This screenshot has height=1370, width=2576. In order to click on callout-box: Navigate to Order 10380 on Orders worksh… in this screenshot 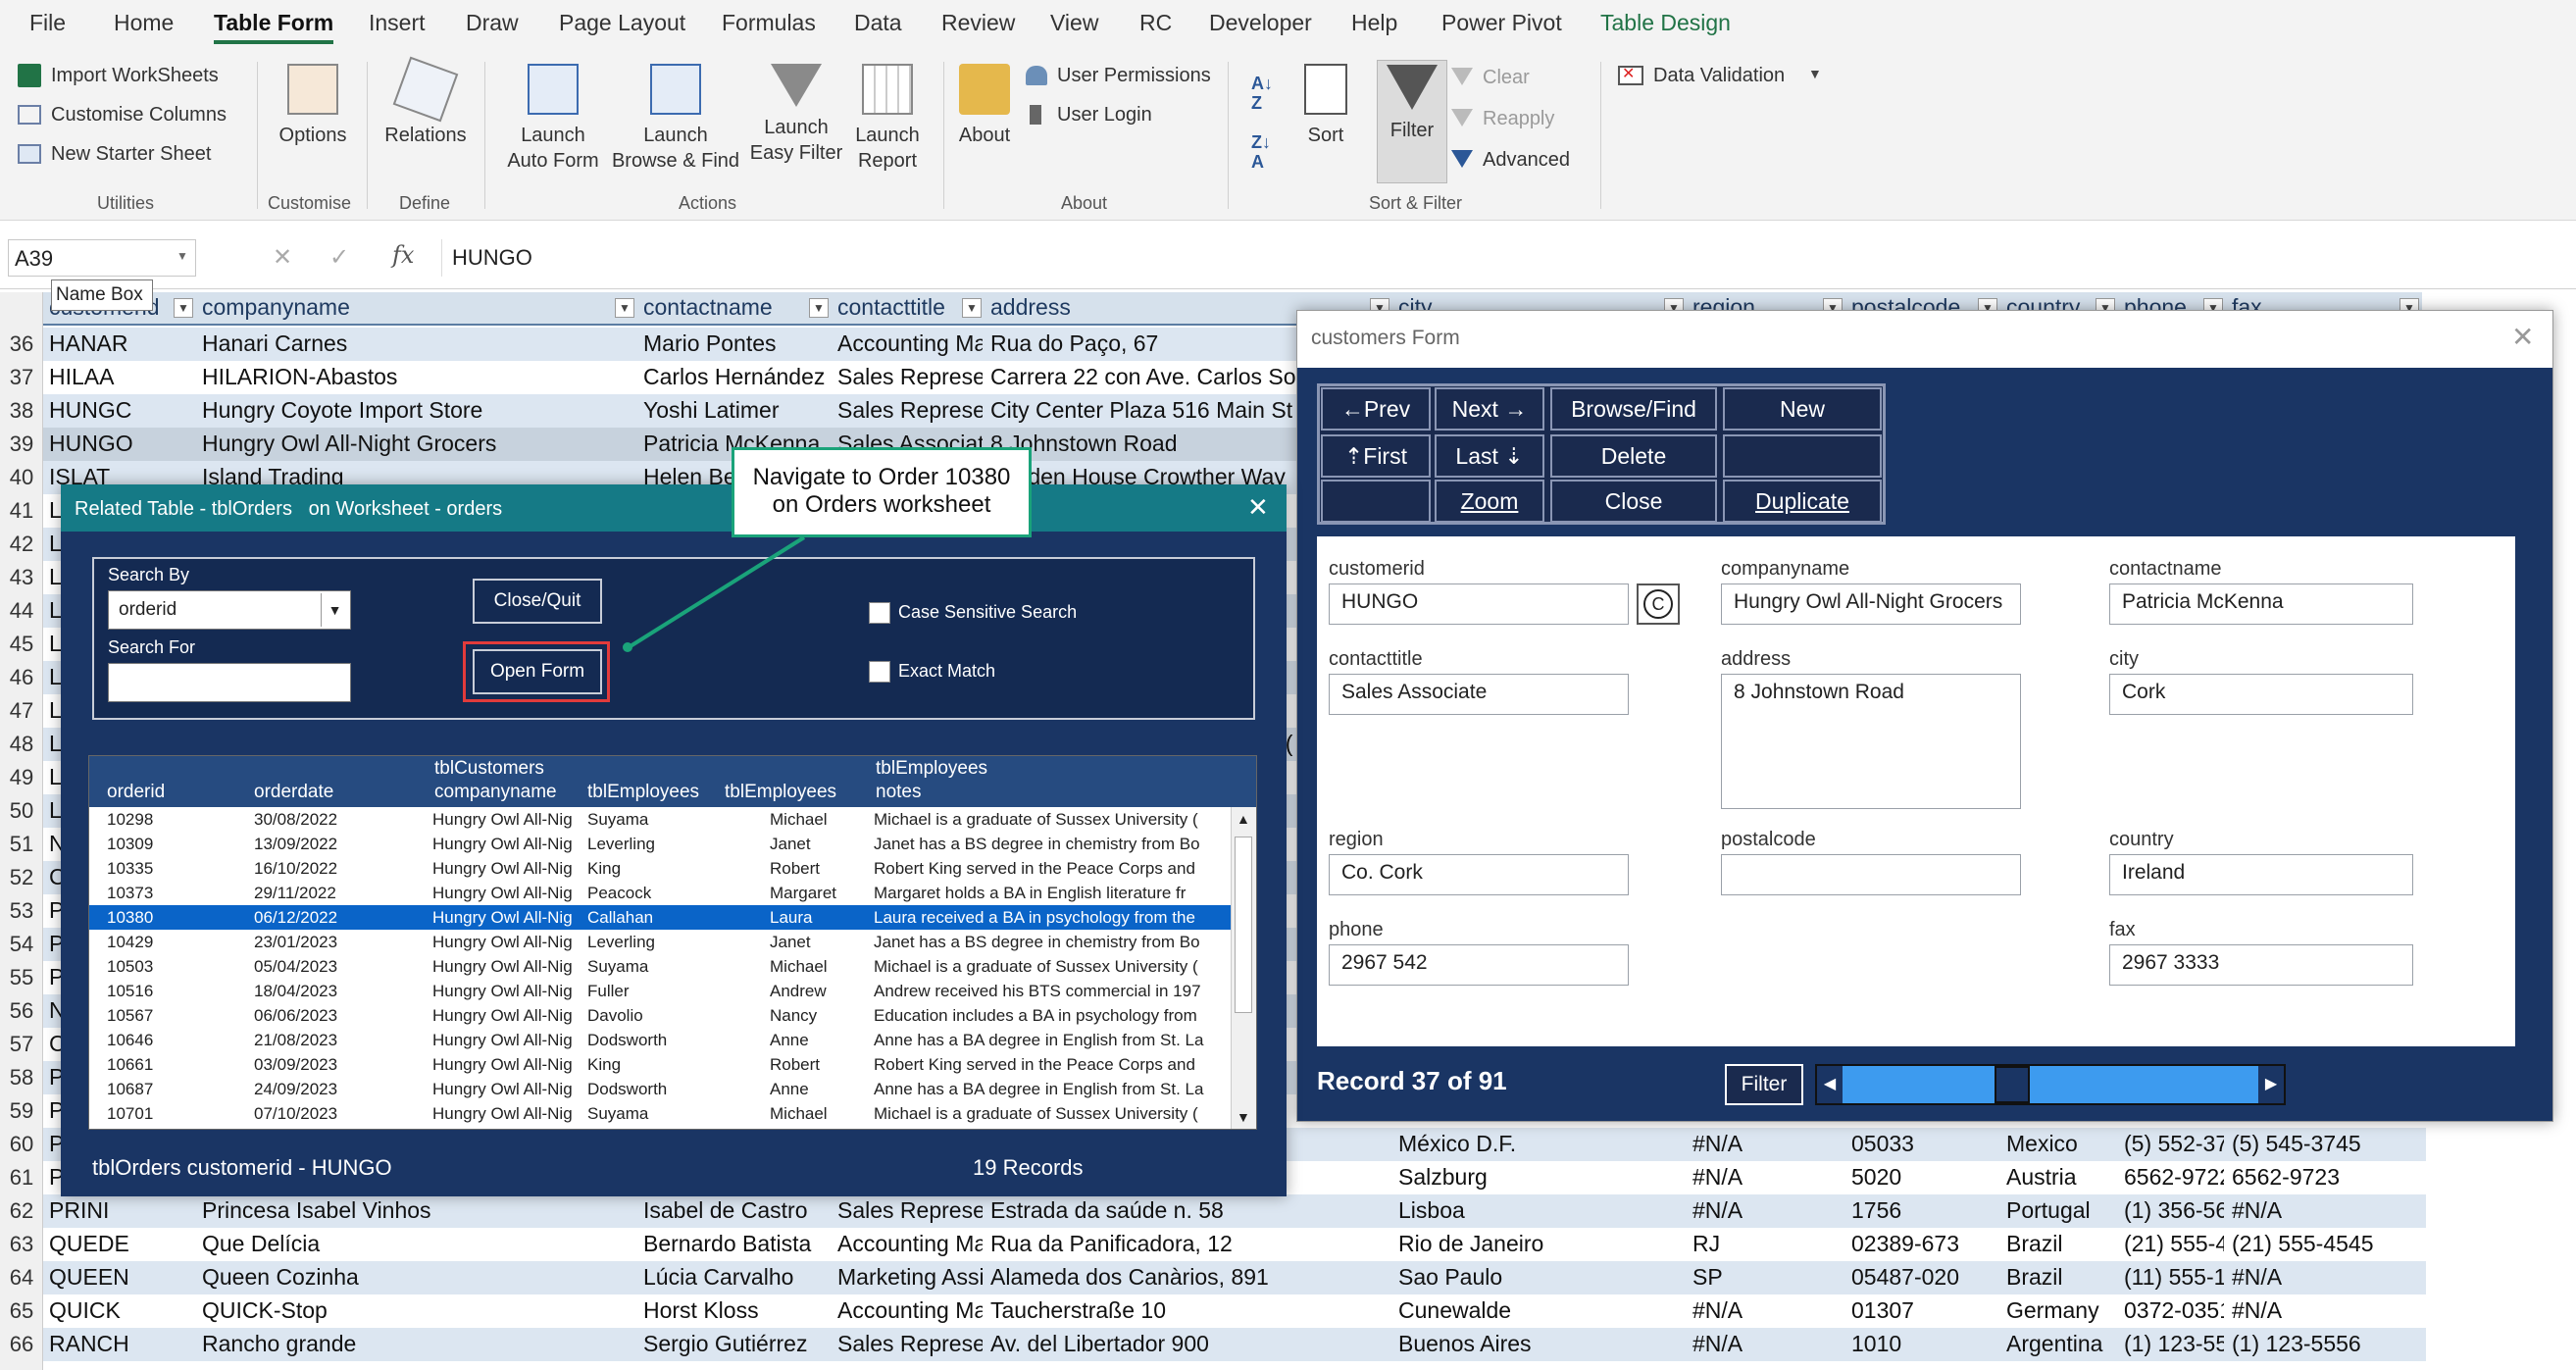, I will do `click(882, 492)`.